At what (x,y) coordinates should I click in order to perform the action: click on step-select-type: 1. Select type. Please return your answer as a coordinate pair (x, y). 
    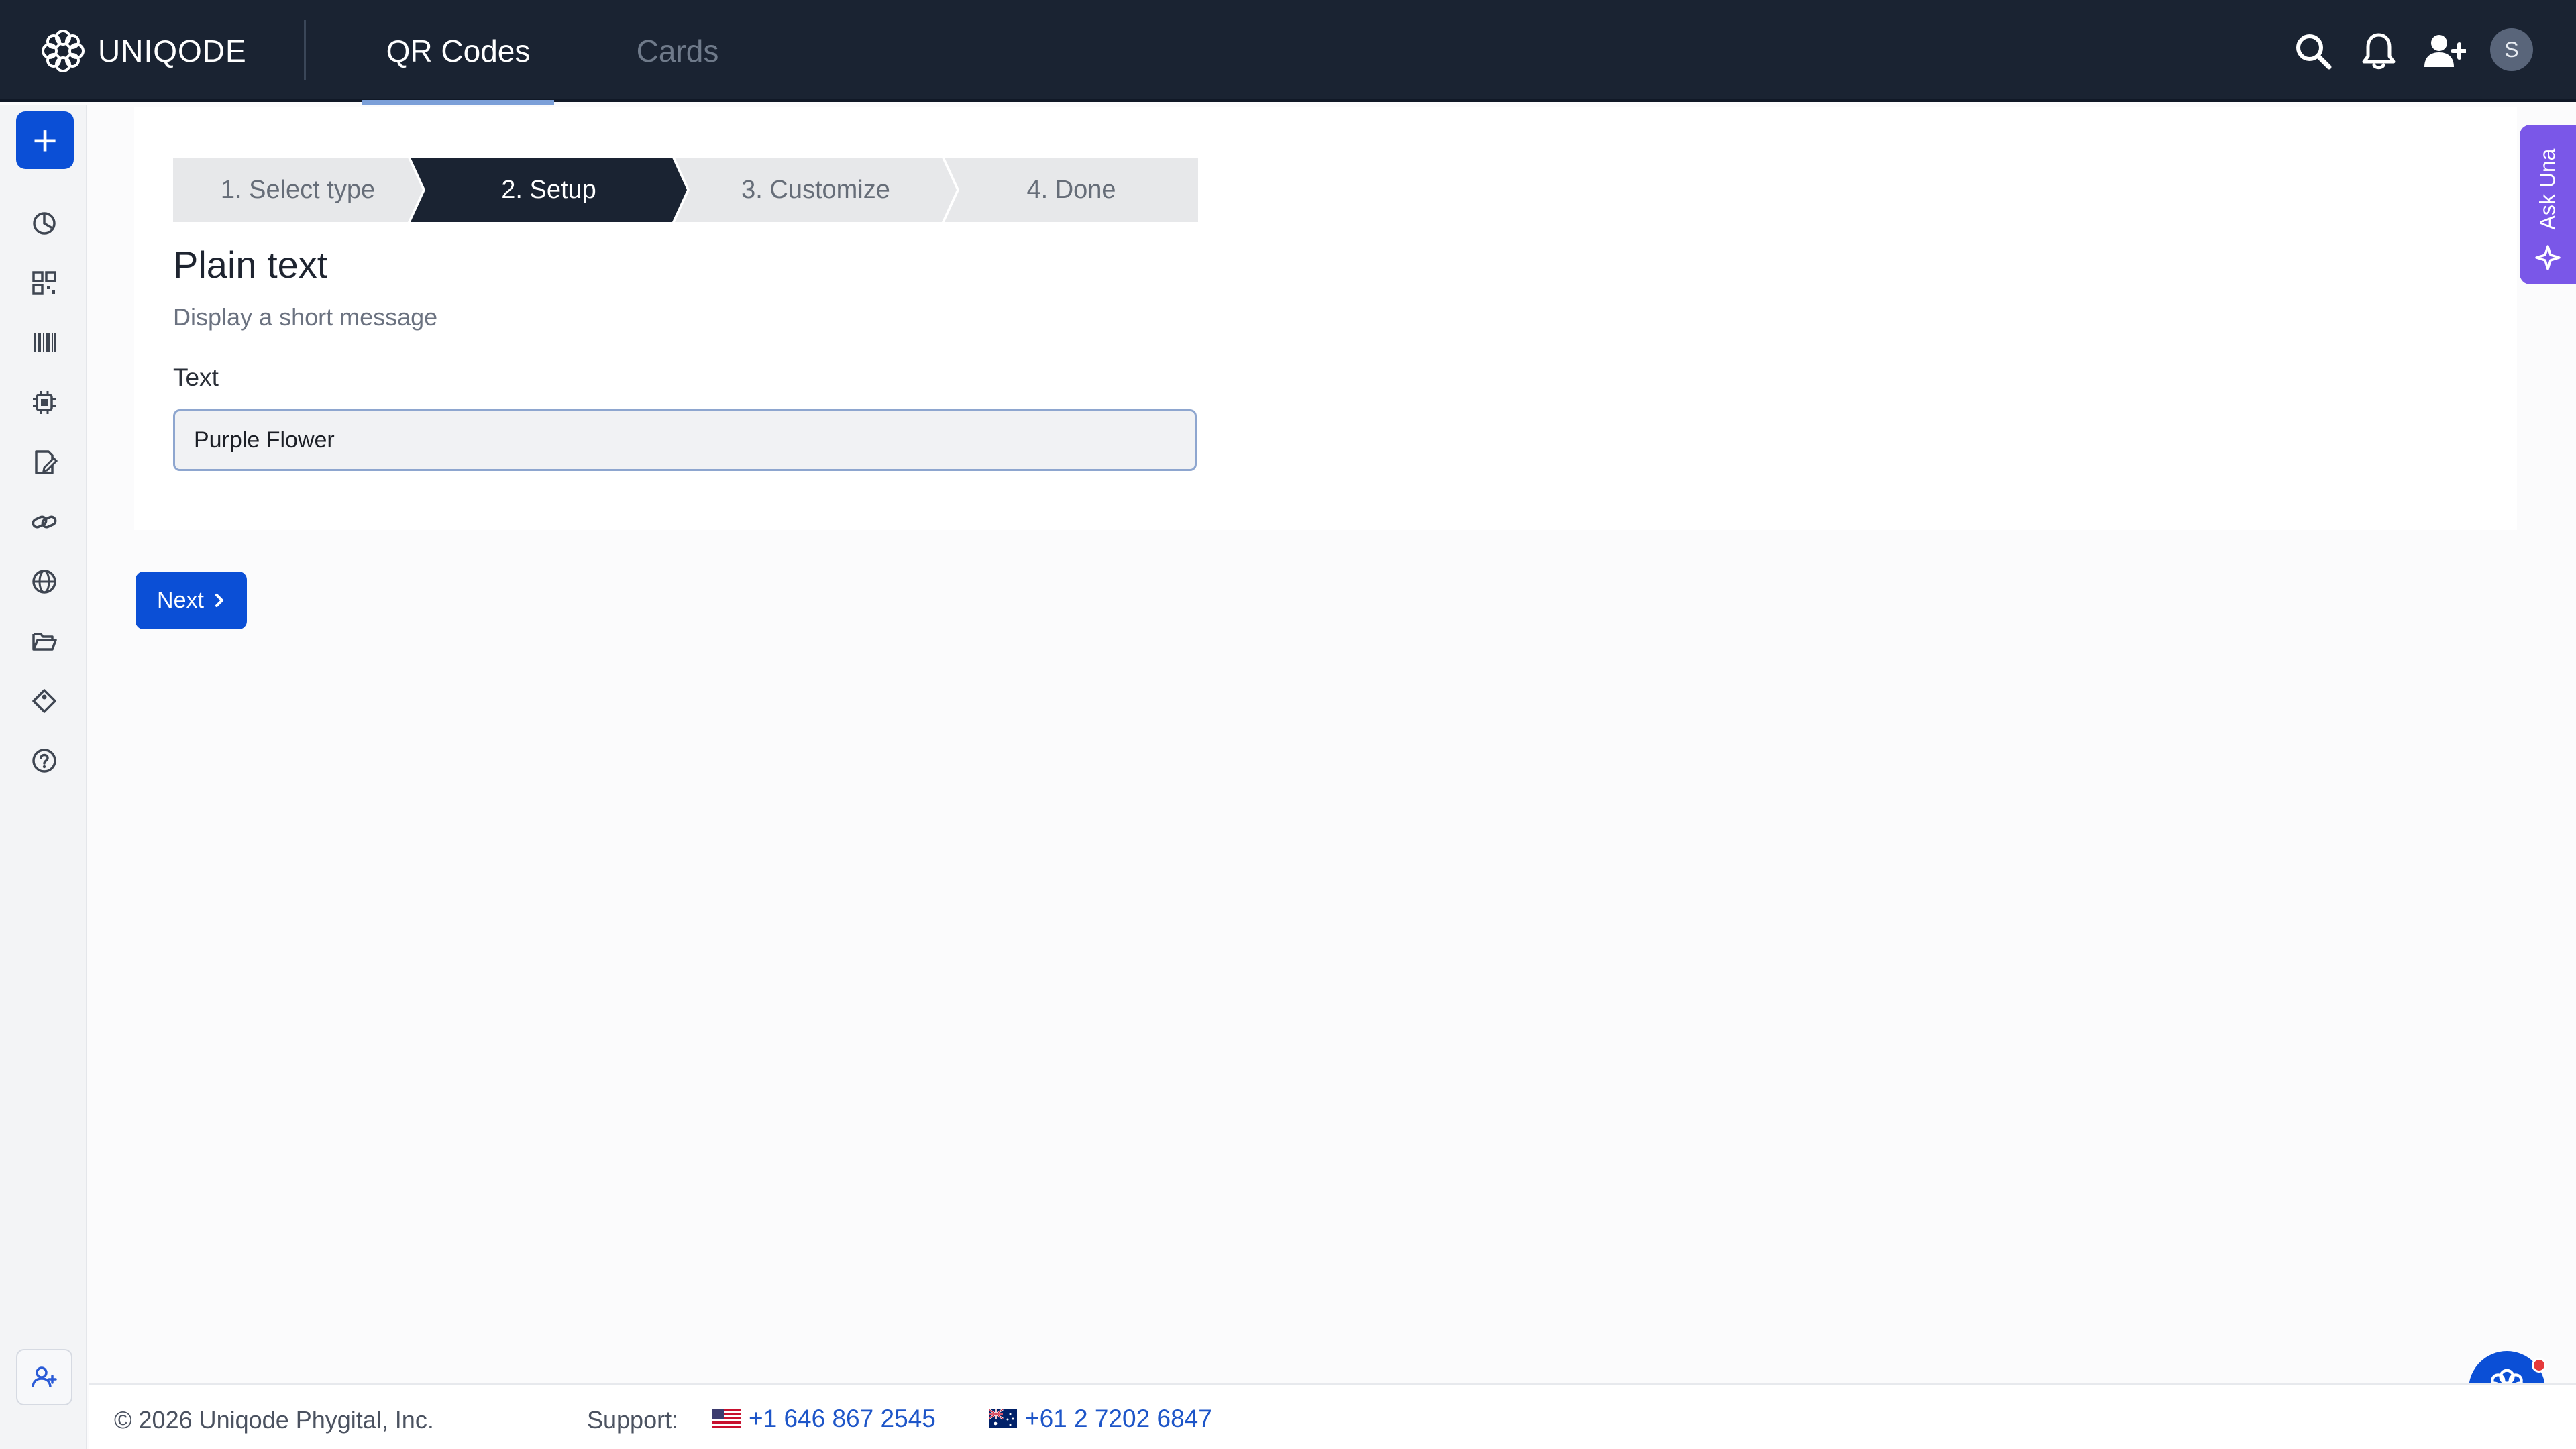
    Looking at the image, I should click on (298, 190).